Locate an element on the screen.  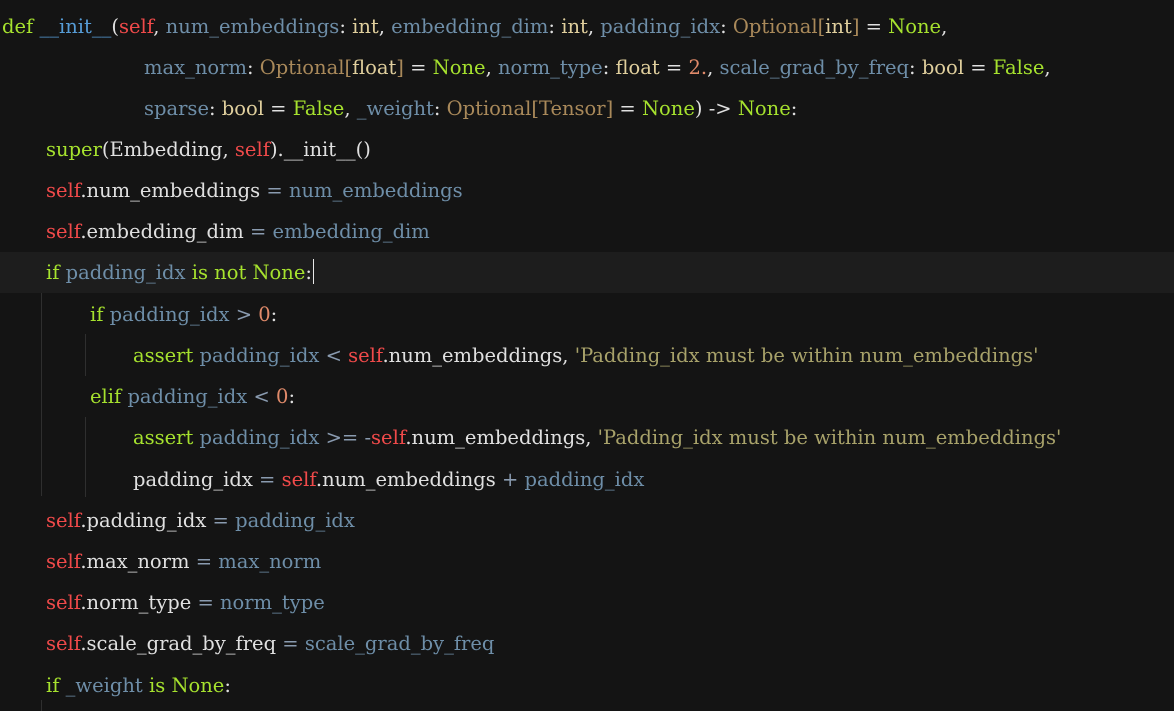
code-token-plain: .scale_grad_by_freq is located at coordinates (178, 643).